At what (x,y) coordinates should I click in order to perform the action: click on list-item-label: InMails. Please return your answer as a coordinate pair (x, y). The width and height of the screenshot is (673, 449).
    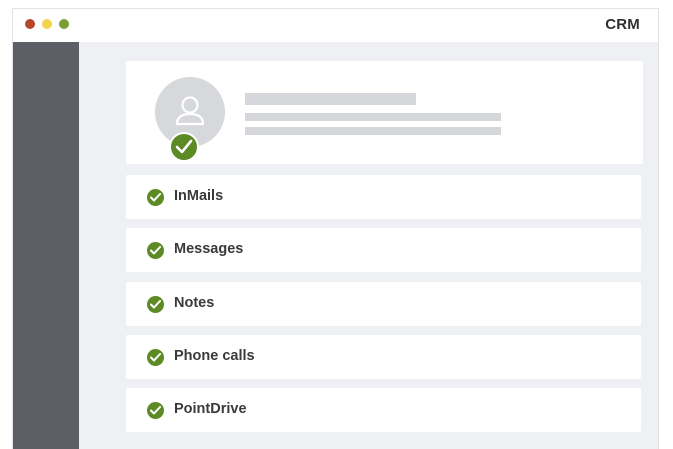
    Looking at the image, I should click on (199, 196).